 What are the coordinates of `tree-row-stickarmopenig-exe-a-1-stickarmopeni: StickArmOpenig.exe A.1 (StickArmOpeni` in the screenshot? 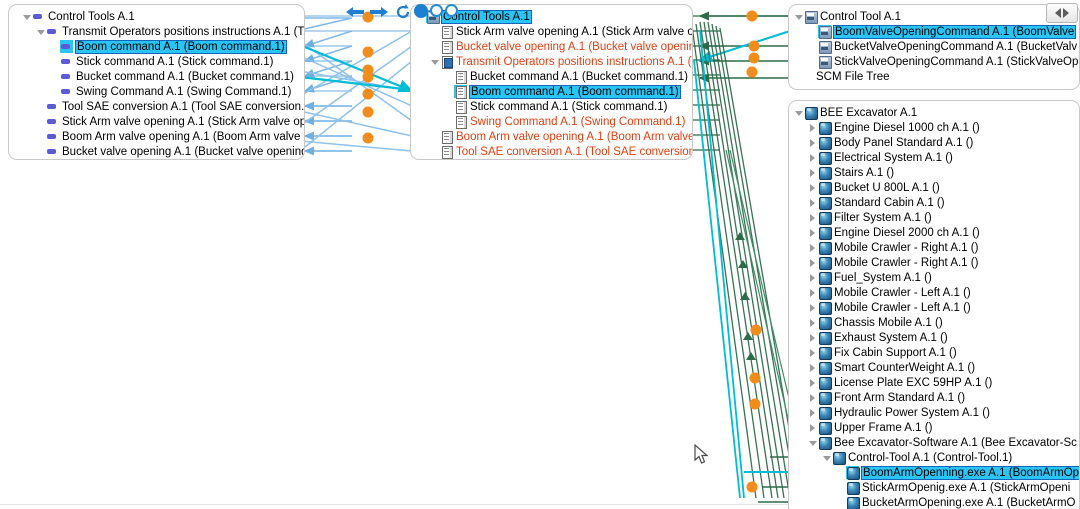 It's located at (934, 487).